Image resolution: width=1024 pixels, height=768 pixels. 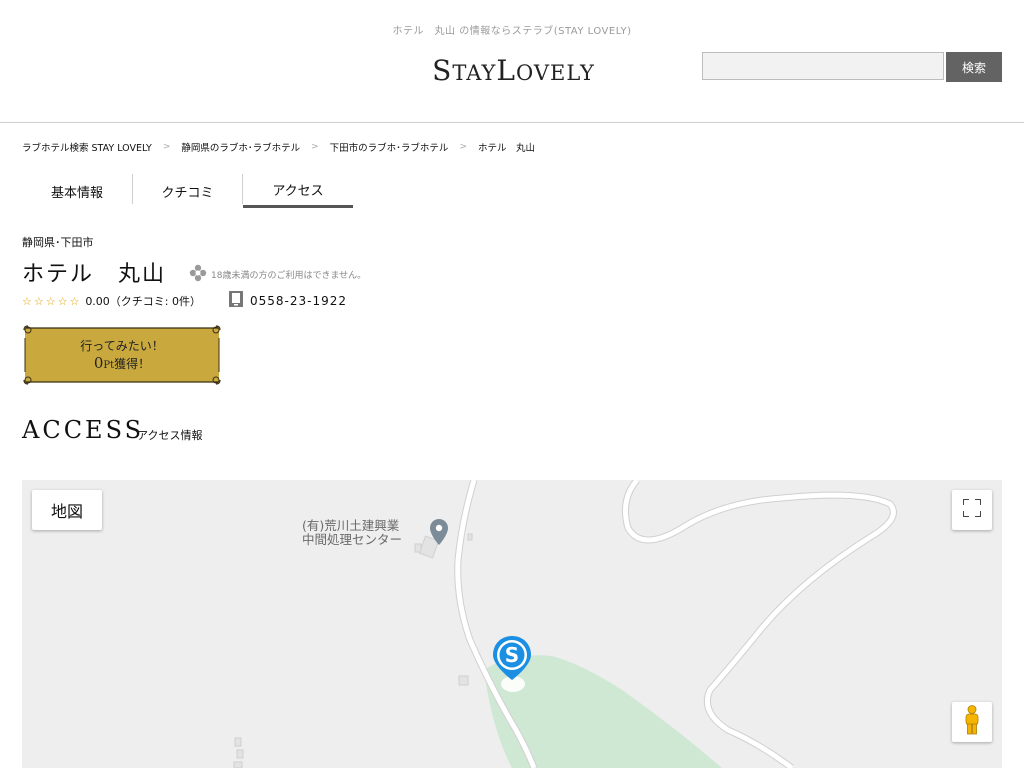 I want to click on header-divider, so click(x=512, y=122).